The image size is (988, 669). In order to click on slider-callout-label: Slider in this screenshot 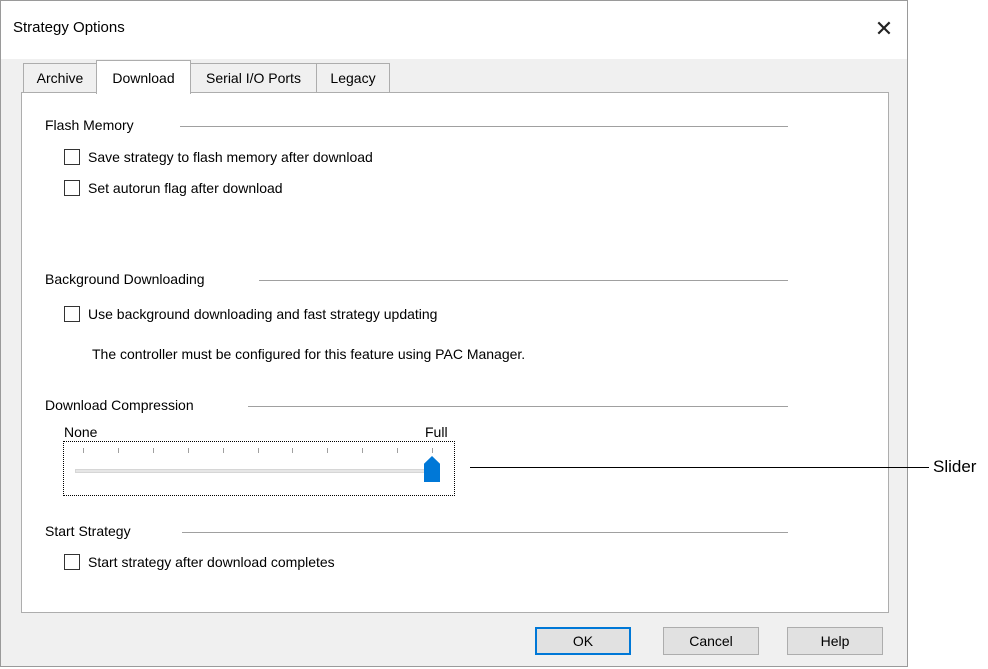, I will do `click(955, 466)`.